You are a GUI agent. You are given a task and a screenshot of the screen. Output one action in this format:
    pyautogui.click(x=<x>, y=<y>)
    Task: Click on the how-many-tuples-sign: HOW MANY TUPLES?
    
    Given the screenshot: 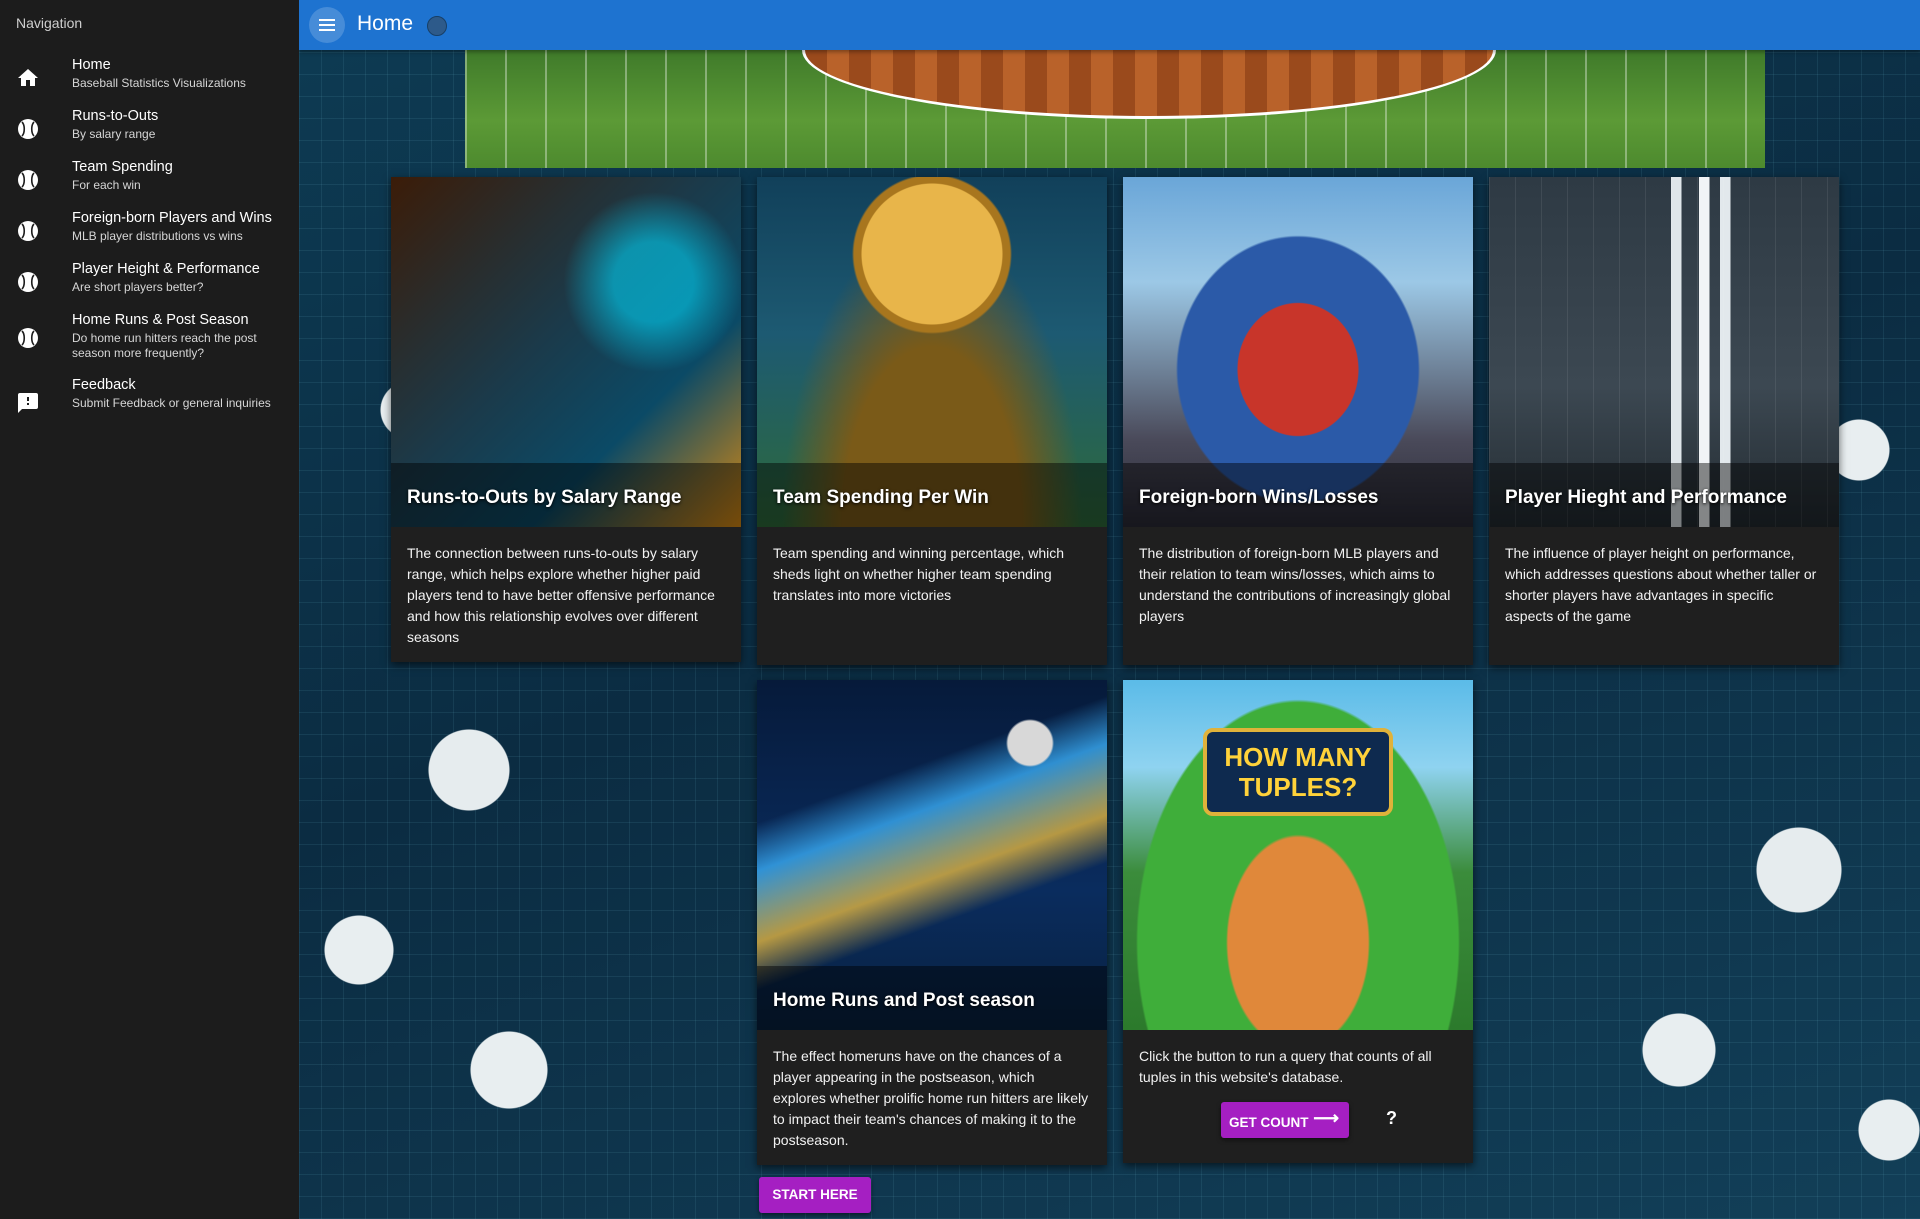 What is the action you would take?
    pyautogui.click(x=1298, y=772)
    